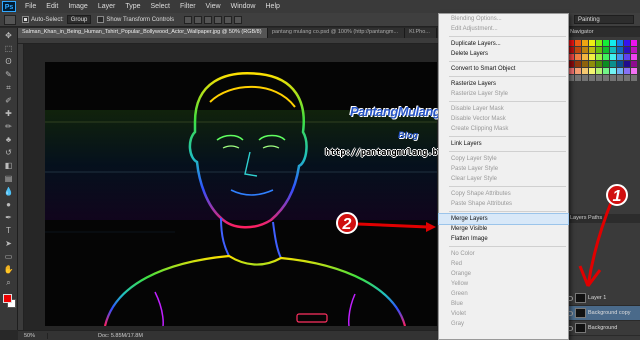  I want to click on annotation-arrows, so click(485, 243).